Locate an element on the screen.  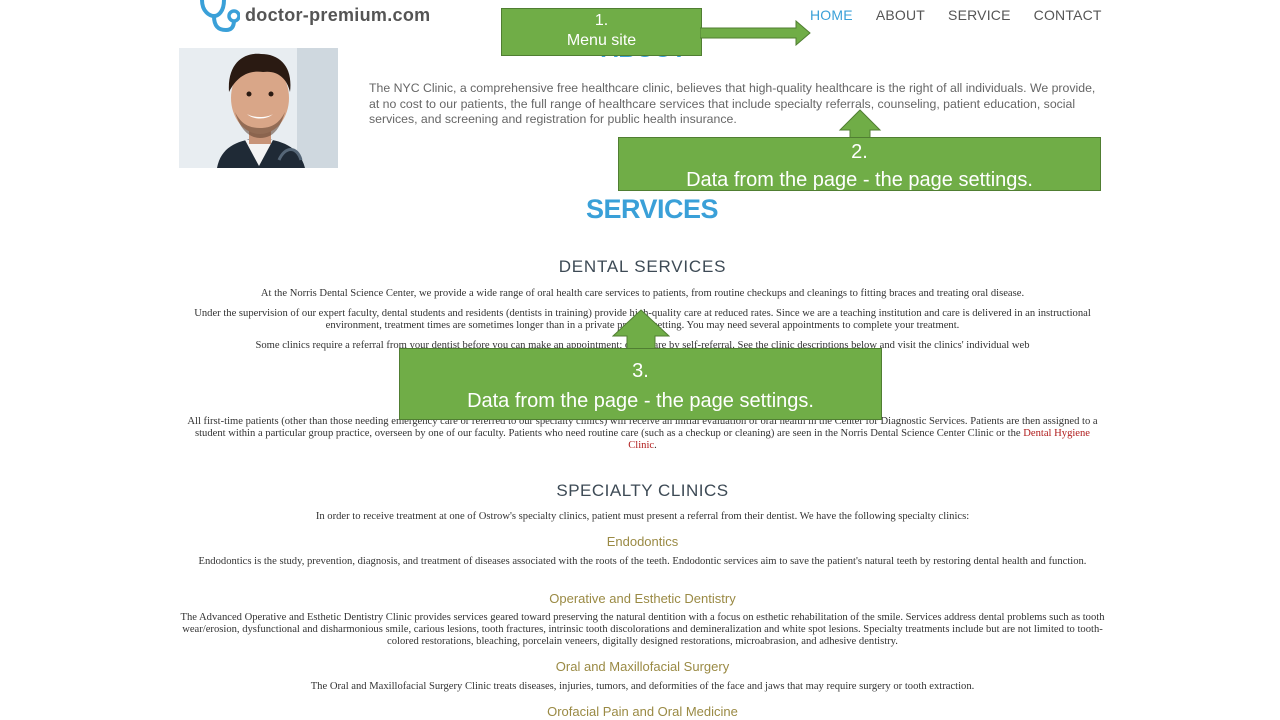
callout-3-text: Data from the page - the page settings. is located at coordinates (640, 401).